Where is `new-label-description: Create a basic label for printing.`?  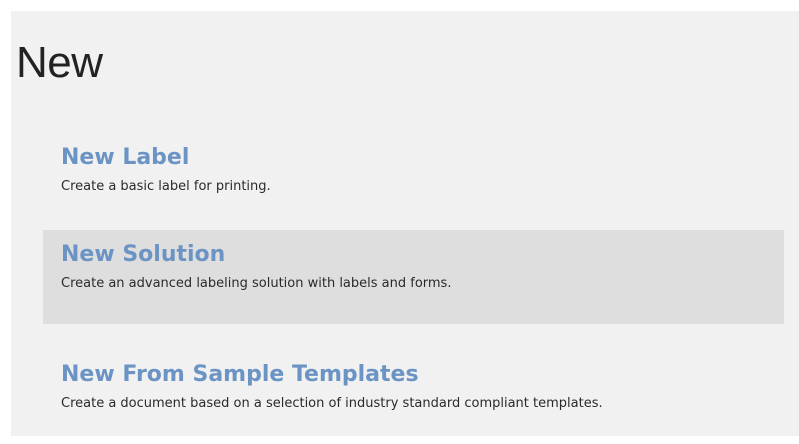 new-label-description: Create a basic label for printing. is located at coordinates (166, 186).